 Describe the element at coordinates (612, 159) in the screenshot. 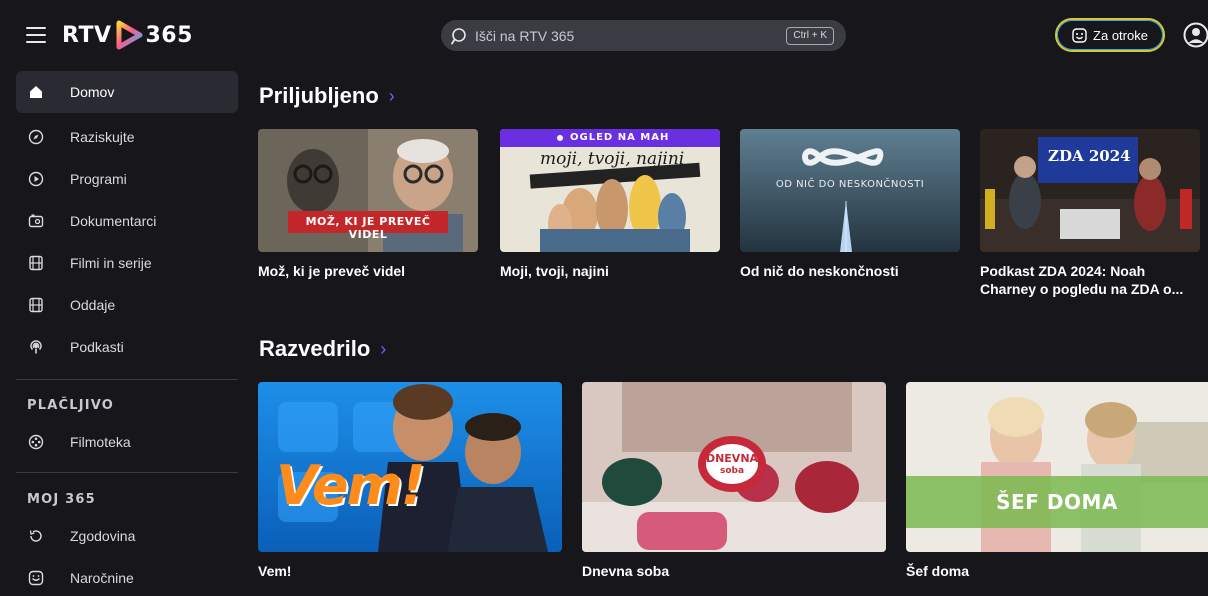

I see `thumbnail-title-overlay: moji, tvoji, najini` at that location.